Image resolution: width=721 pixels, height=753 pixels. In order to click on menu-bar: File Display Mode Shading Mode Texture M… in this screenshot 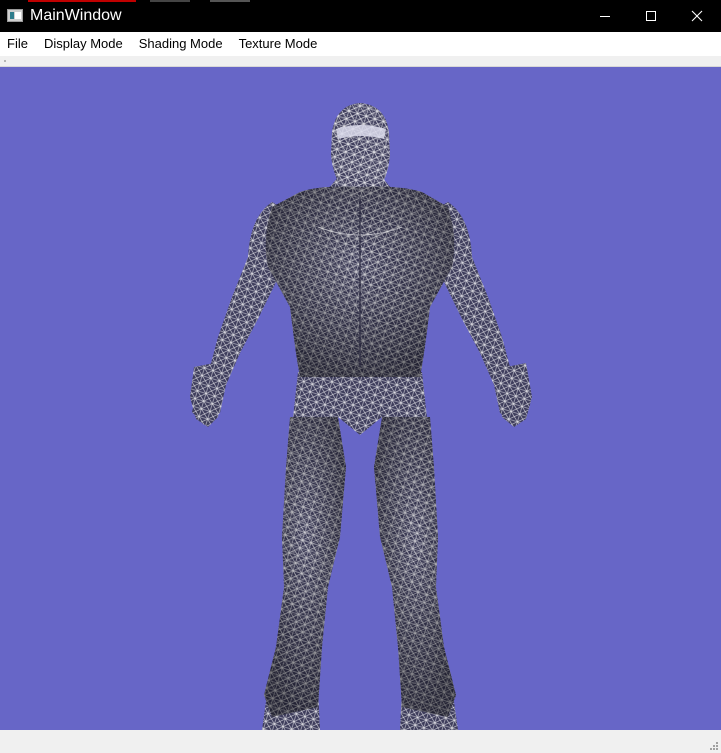, I will do `click(360, 44)`.